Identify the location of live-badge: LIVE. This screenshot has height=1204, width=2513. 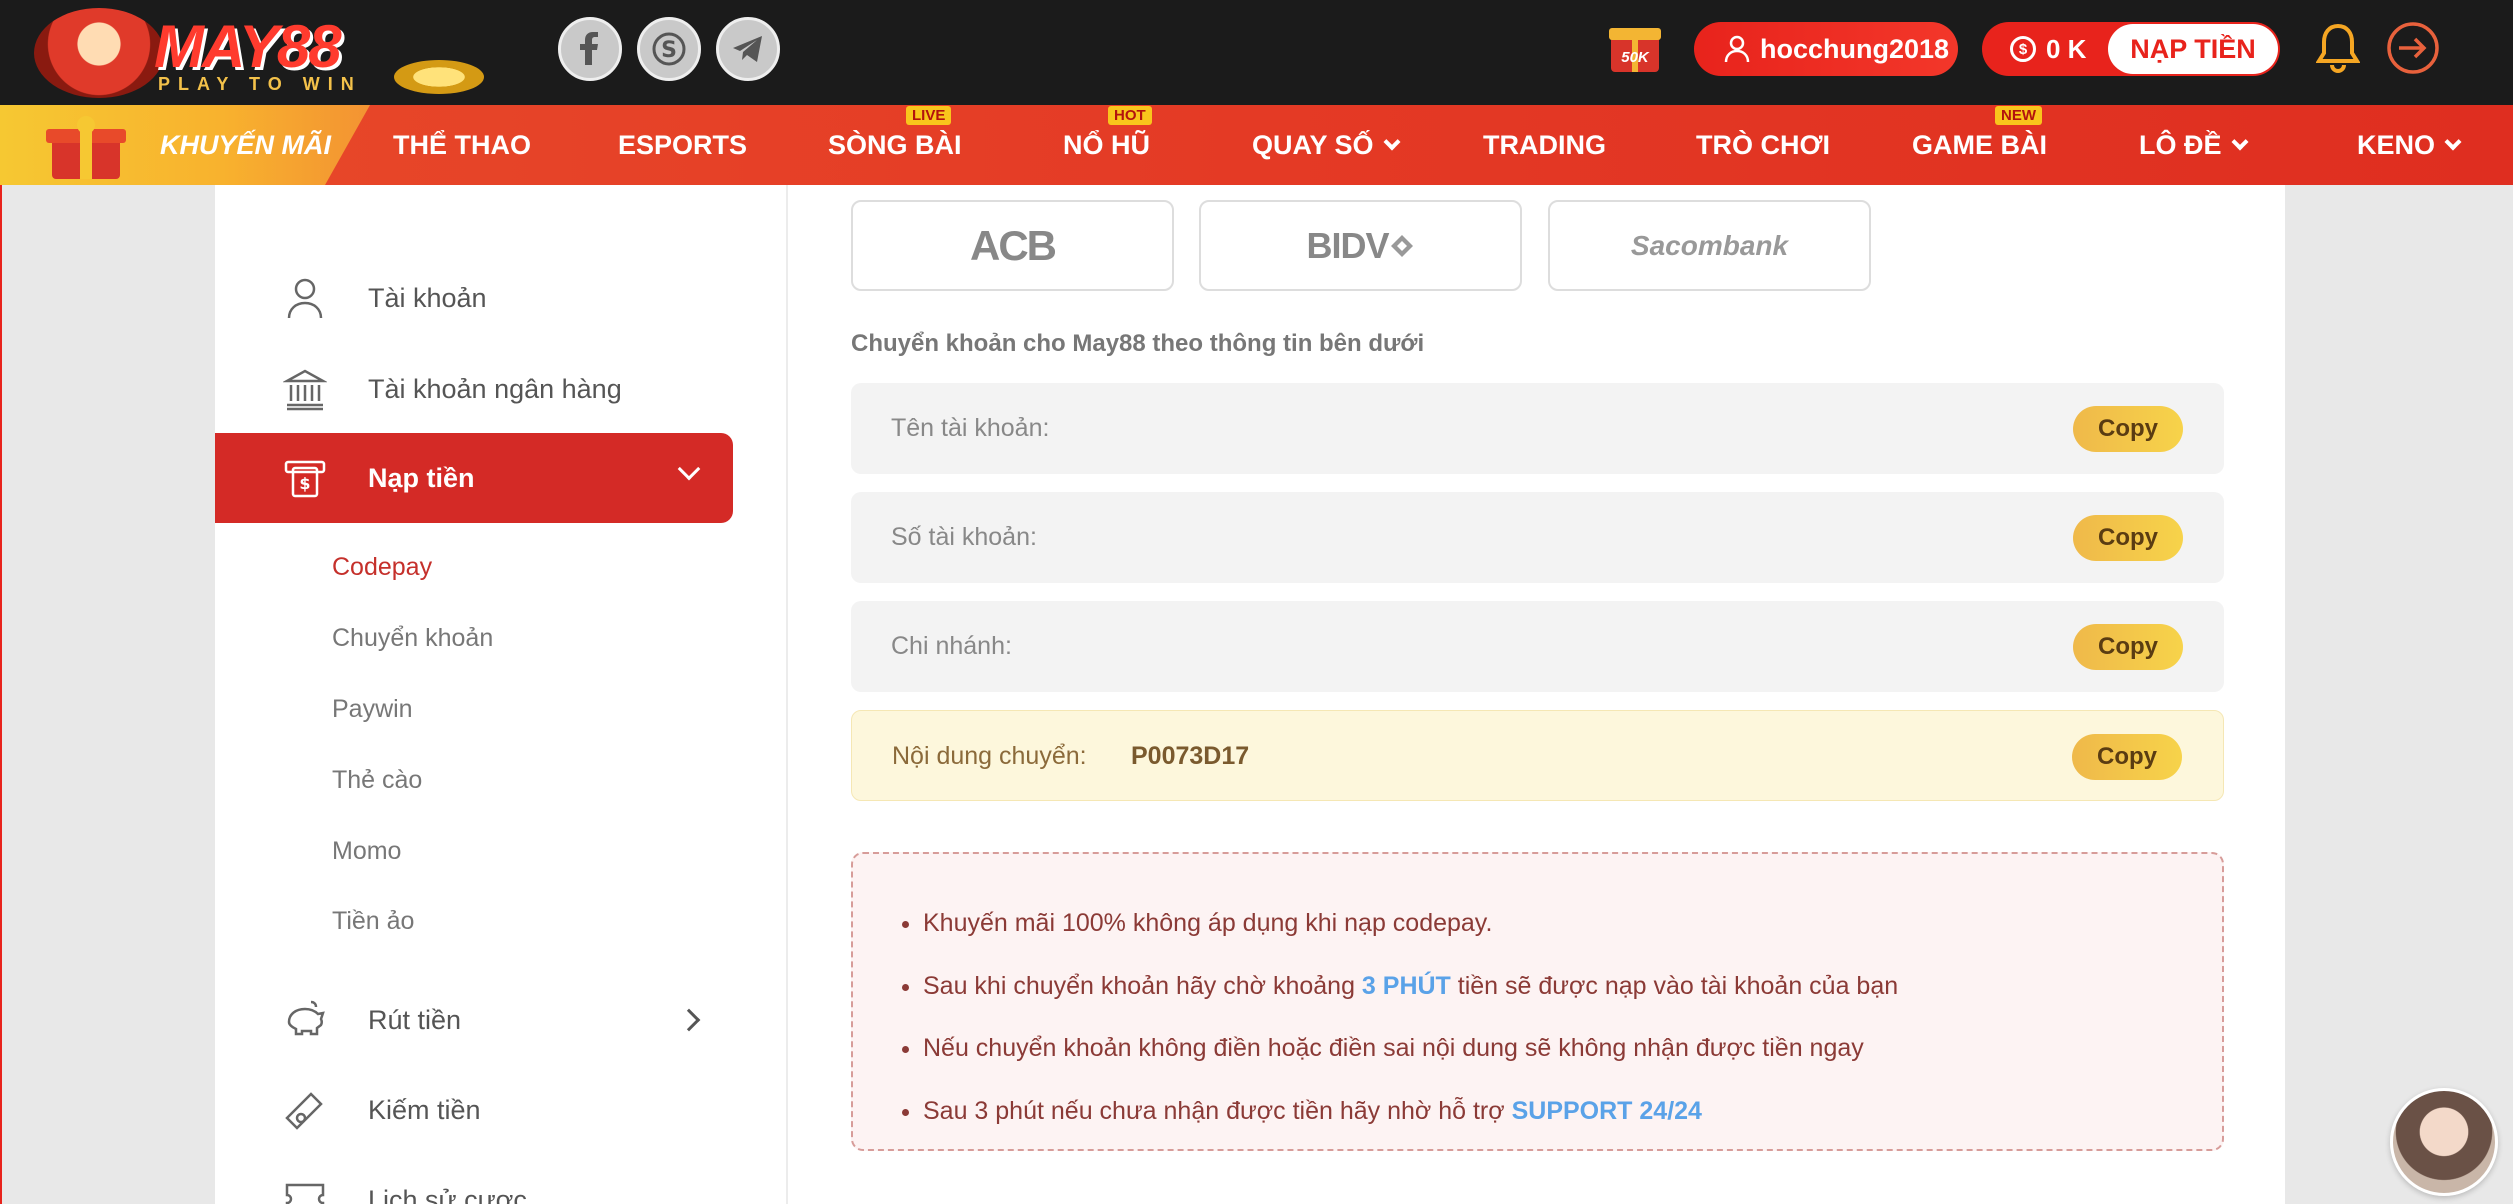
(929, 115).